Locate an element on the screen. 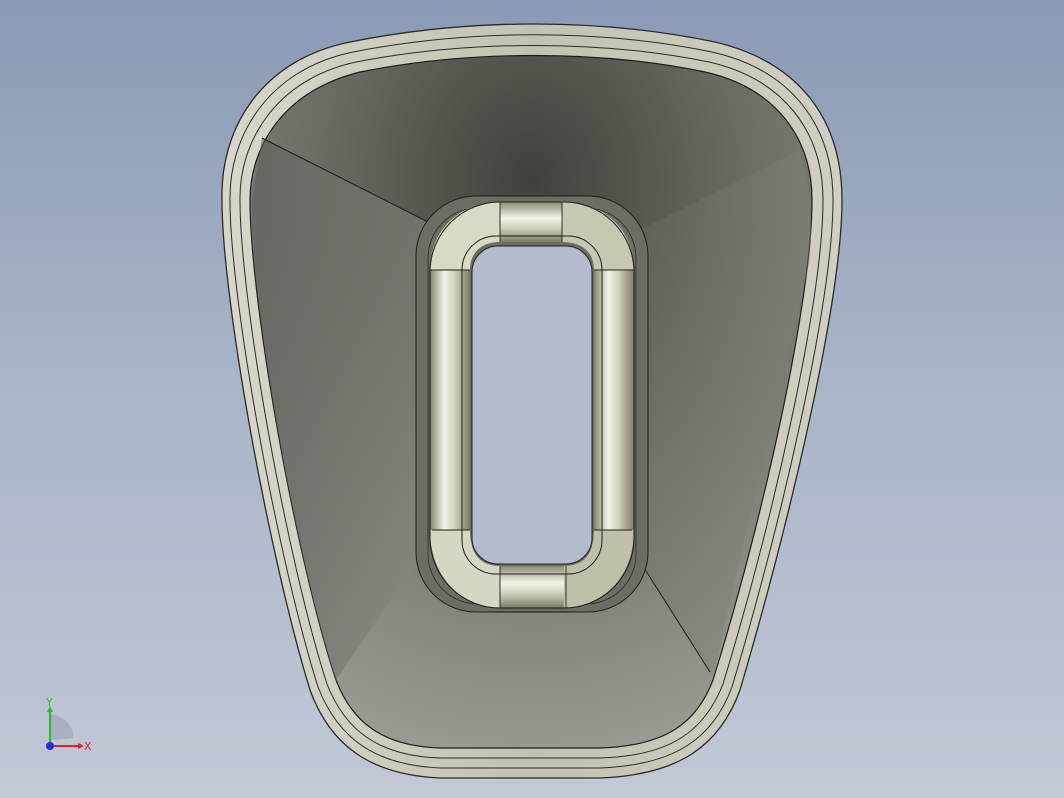 The width and height of the screenshot is (1064, 798). tube-bottom is located at coordinates (532, 587).